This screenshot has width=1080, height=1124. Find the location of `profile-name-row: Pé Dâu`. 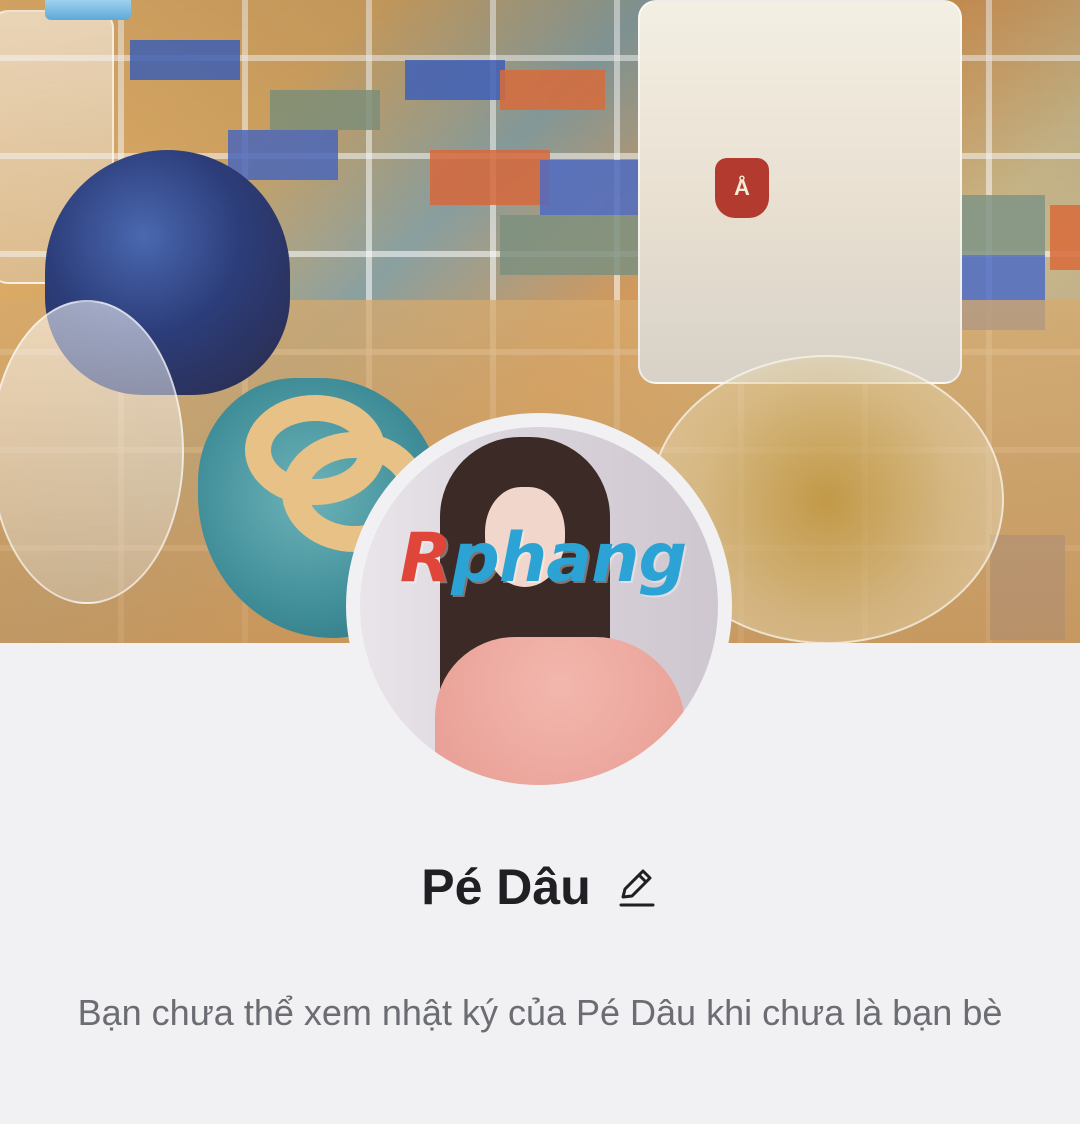

profile-name-row: Pé Dâu is located at coordinates (540, 887).